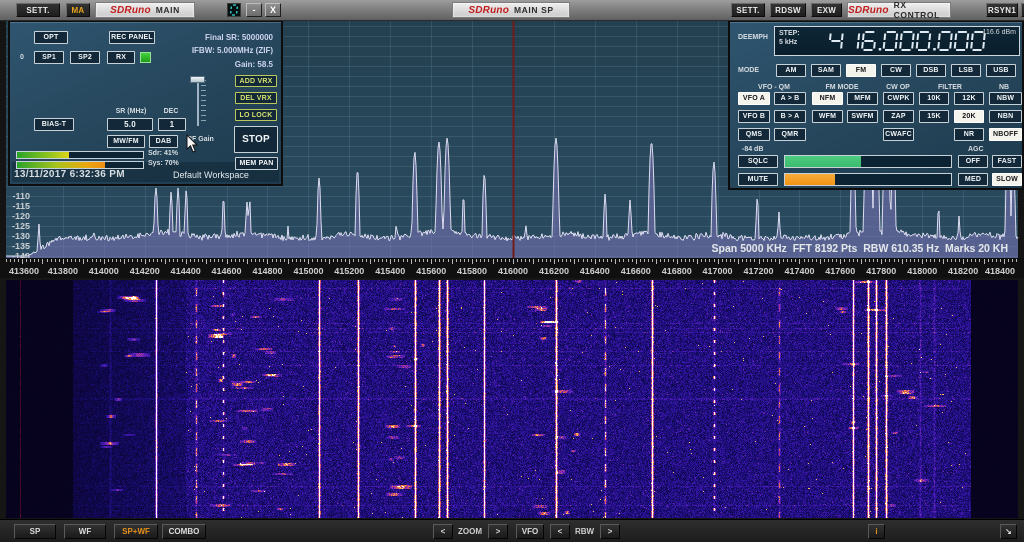  What do you see at coordinates (898, 87) in the screenshot?
I see `header-cw-op: CW OP` at bounding box center [898, 87].